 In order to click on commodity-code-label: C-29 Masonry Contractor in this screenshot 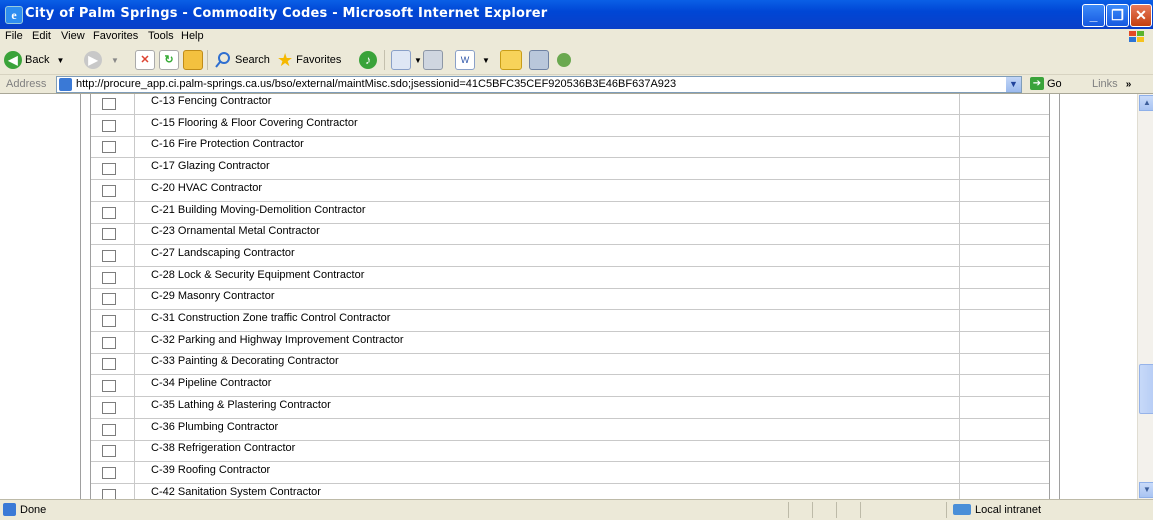, I will do `click(213, 296)`.